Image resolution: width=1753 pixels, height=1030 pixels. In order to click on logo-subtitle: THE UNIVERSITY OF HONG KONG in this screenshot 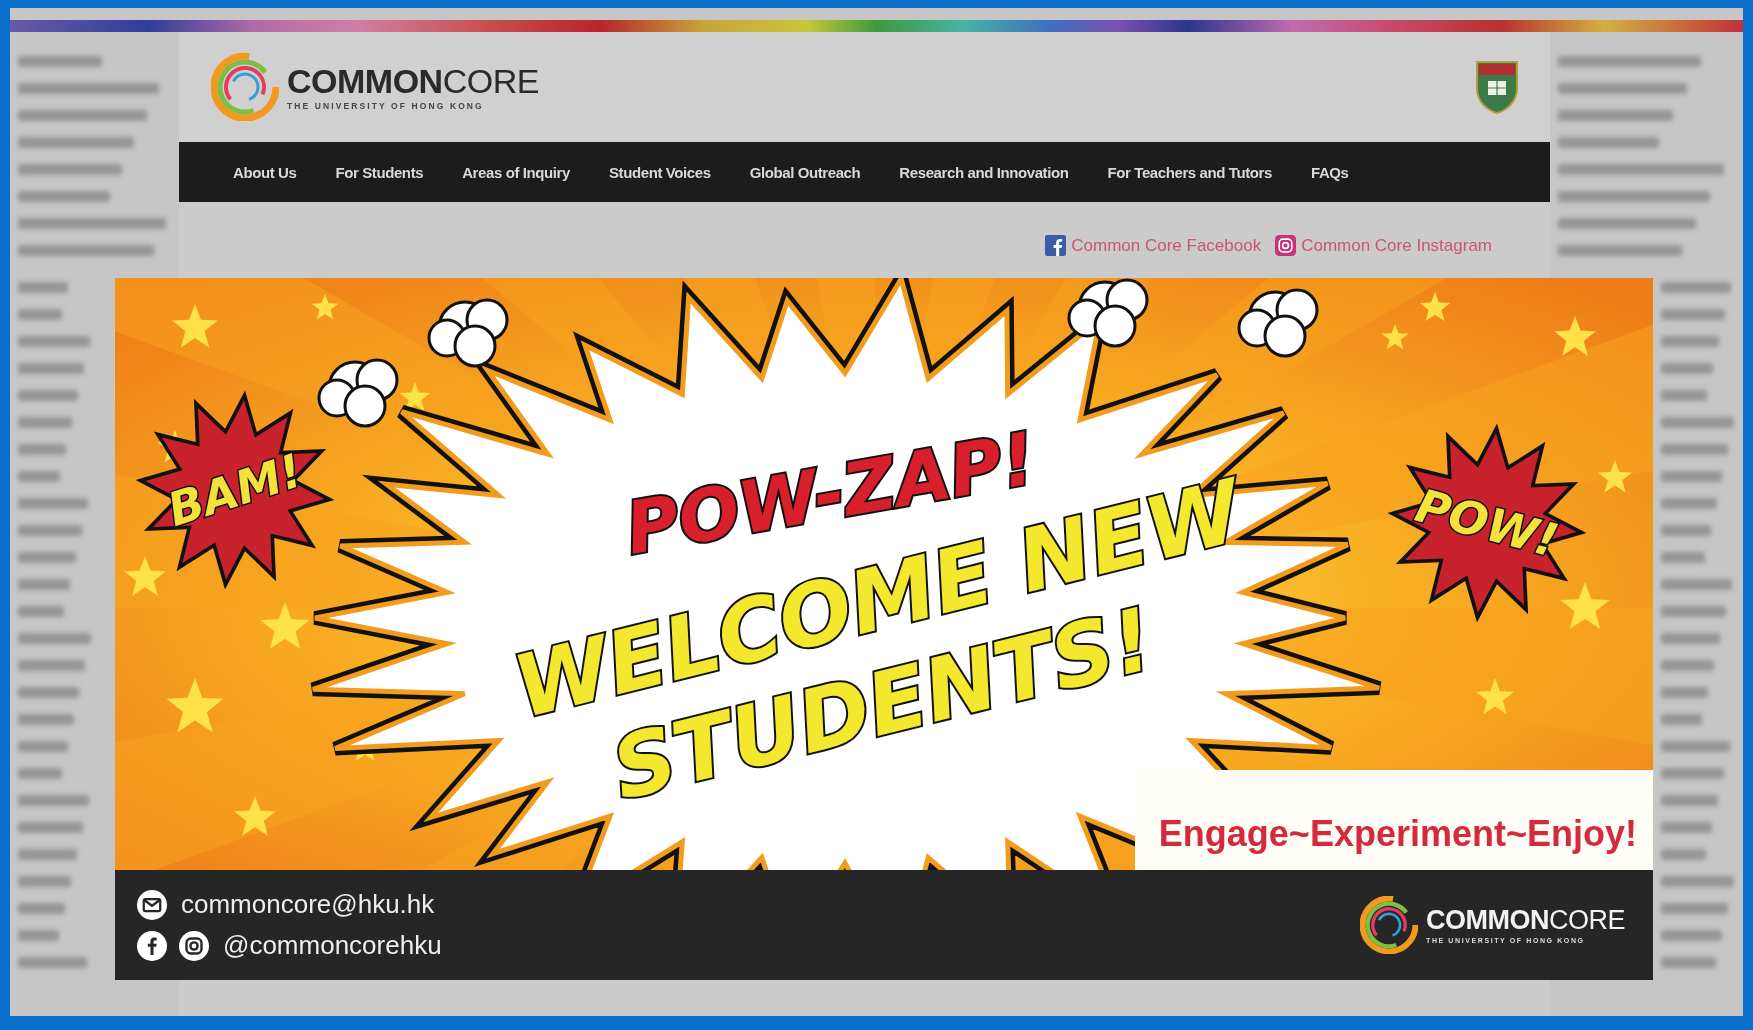, I will do `click(386, 105)`.